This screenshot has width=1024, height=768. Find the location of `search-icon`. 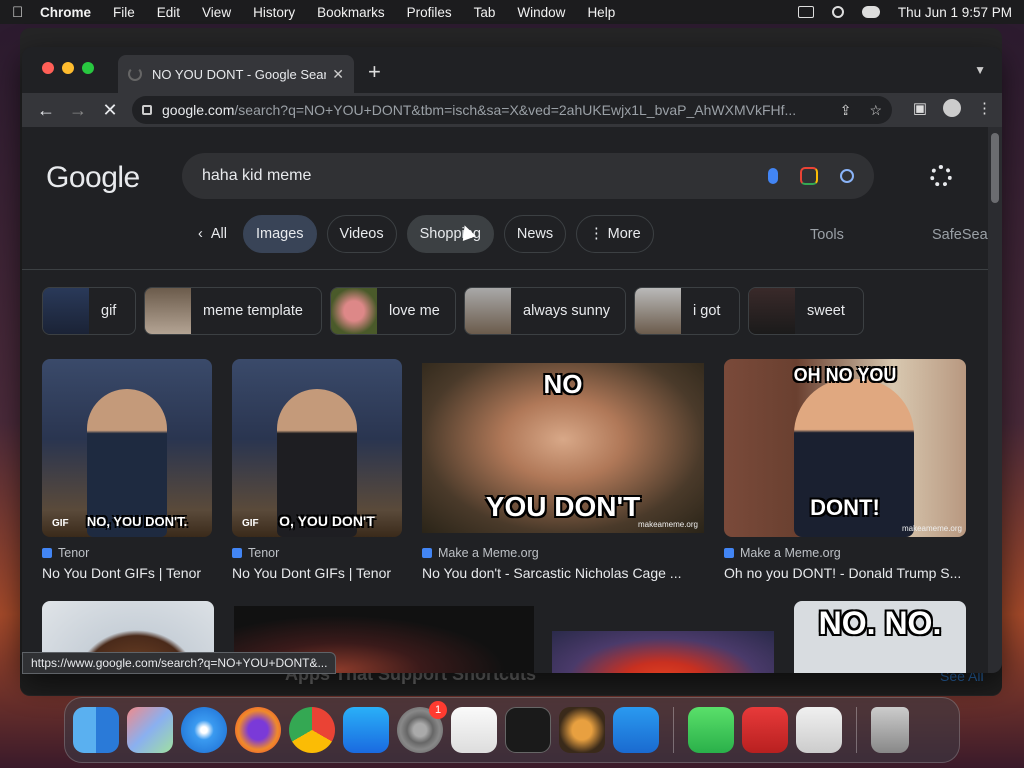

search-icon is located at coordinates (847, 176).